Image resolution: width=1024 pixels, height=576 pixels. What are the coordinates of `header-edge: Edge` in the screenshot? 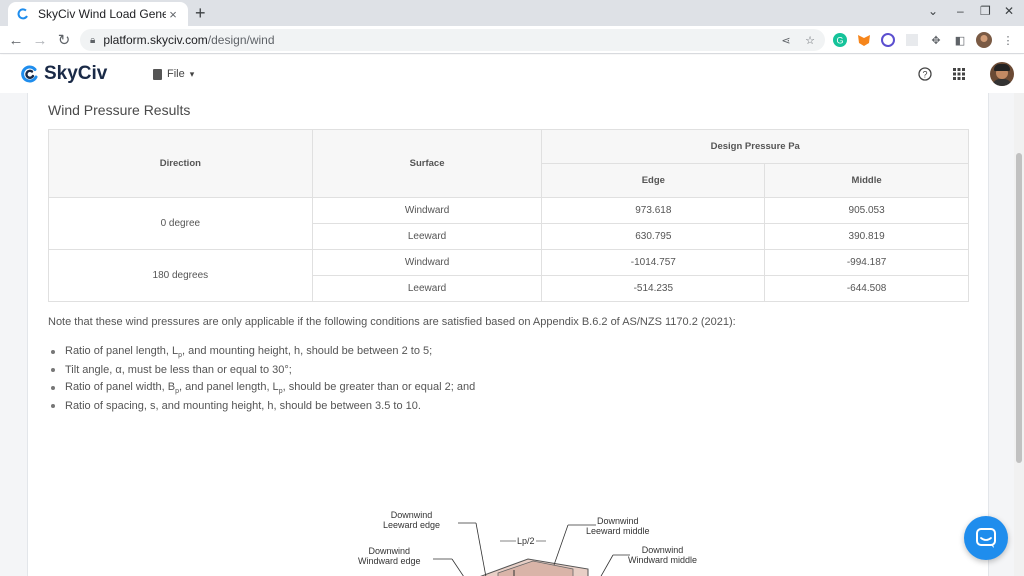 It's located at (653, 180).